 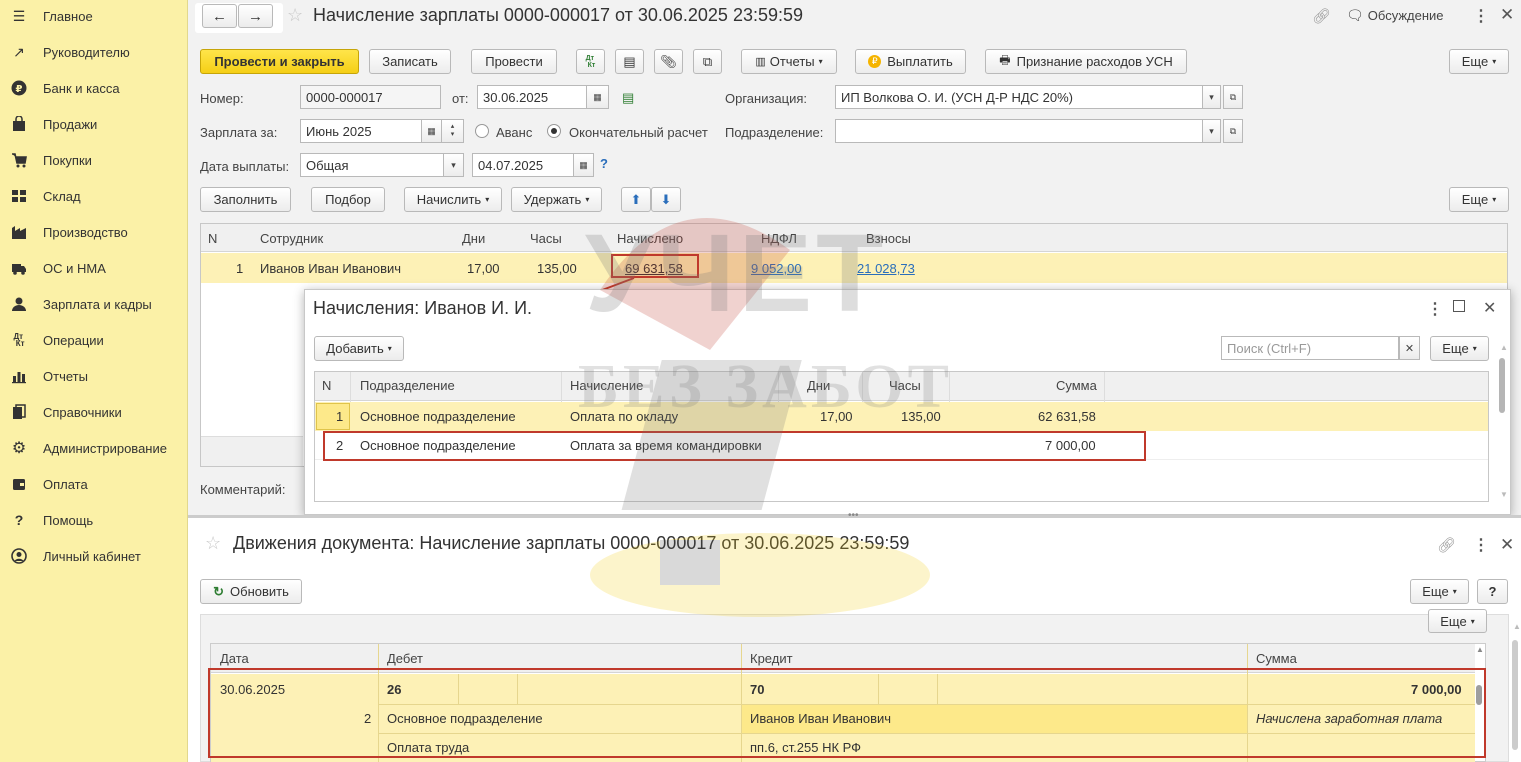 I want to click on col-ndfl: НДФЛ, so click(x=779, y=238).